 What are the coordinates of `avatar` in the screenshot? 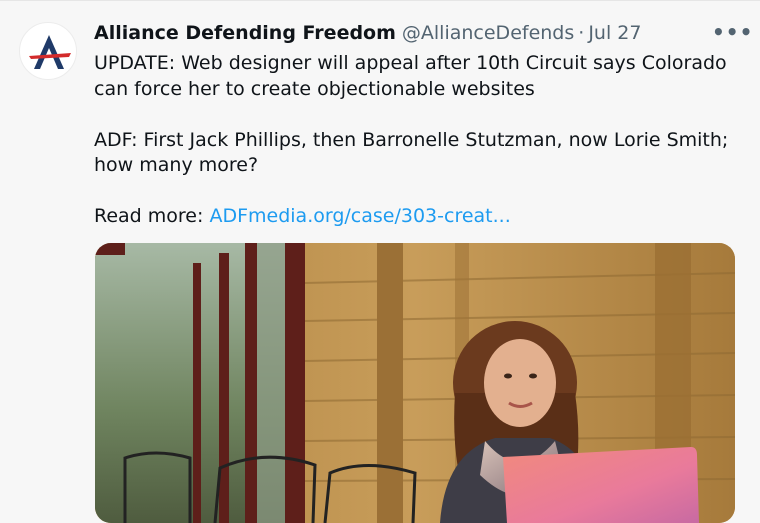 It's located at (48, 51).